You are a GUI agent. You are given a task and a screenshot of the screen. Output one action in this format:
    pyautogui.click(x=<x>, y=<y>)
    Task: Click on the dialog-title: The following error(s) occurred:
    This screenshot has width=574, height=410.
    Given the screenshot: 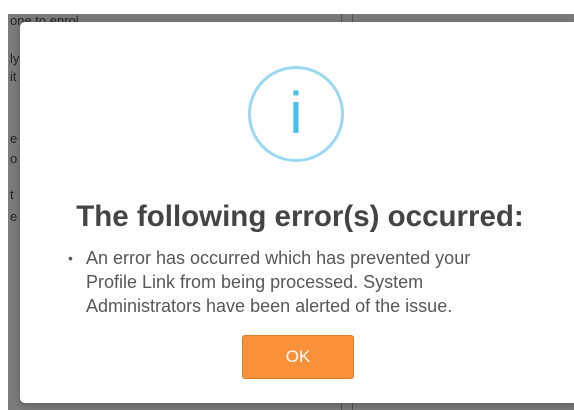 What is the action you would take?
    pyautogui.click(x=300, y=216)
    